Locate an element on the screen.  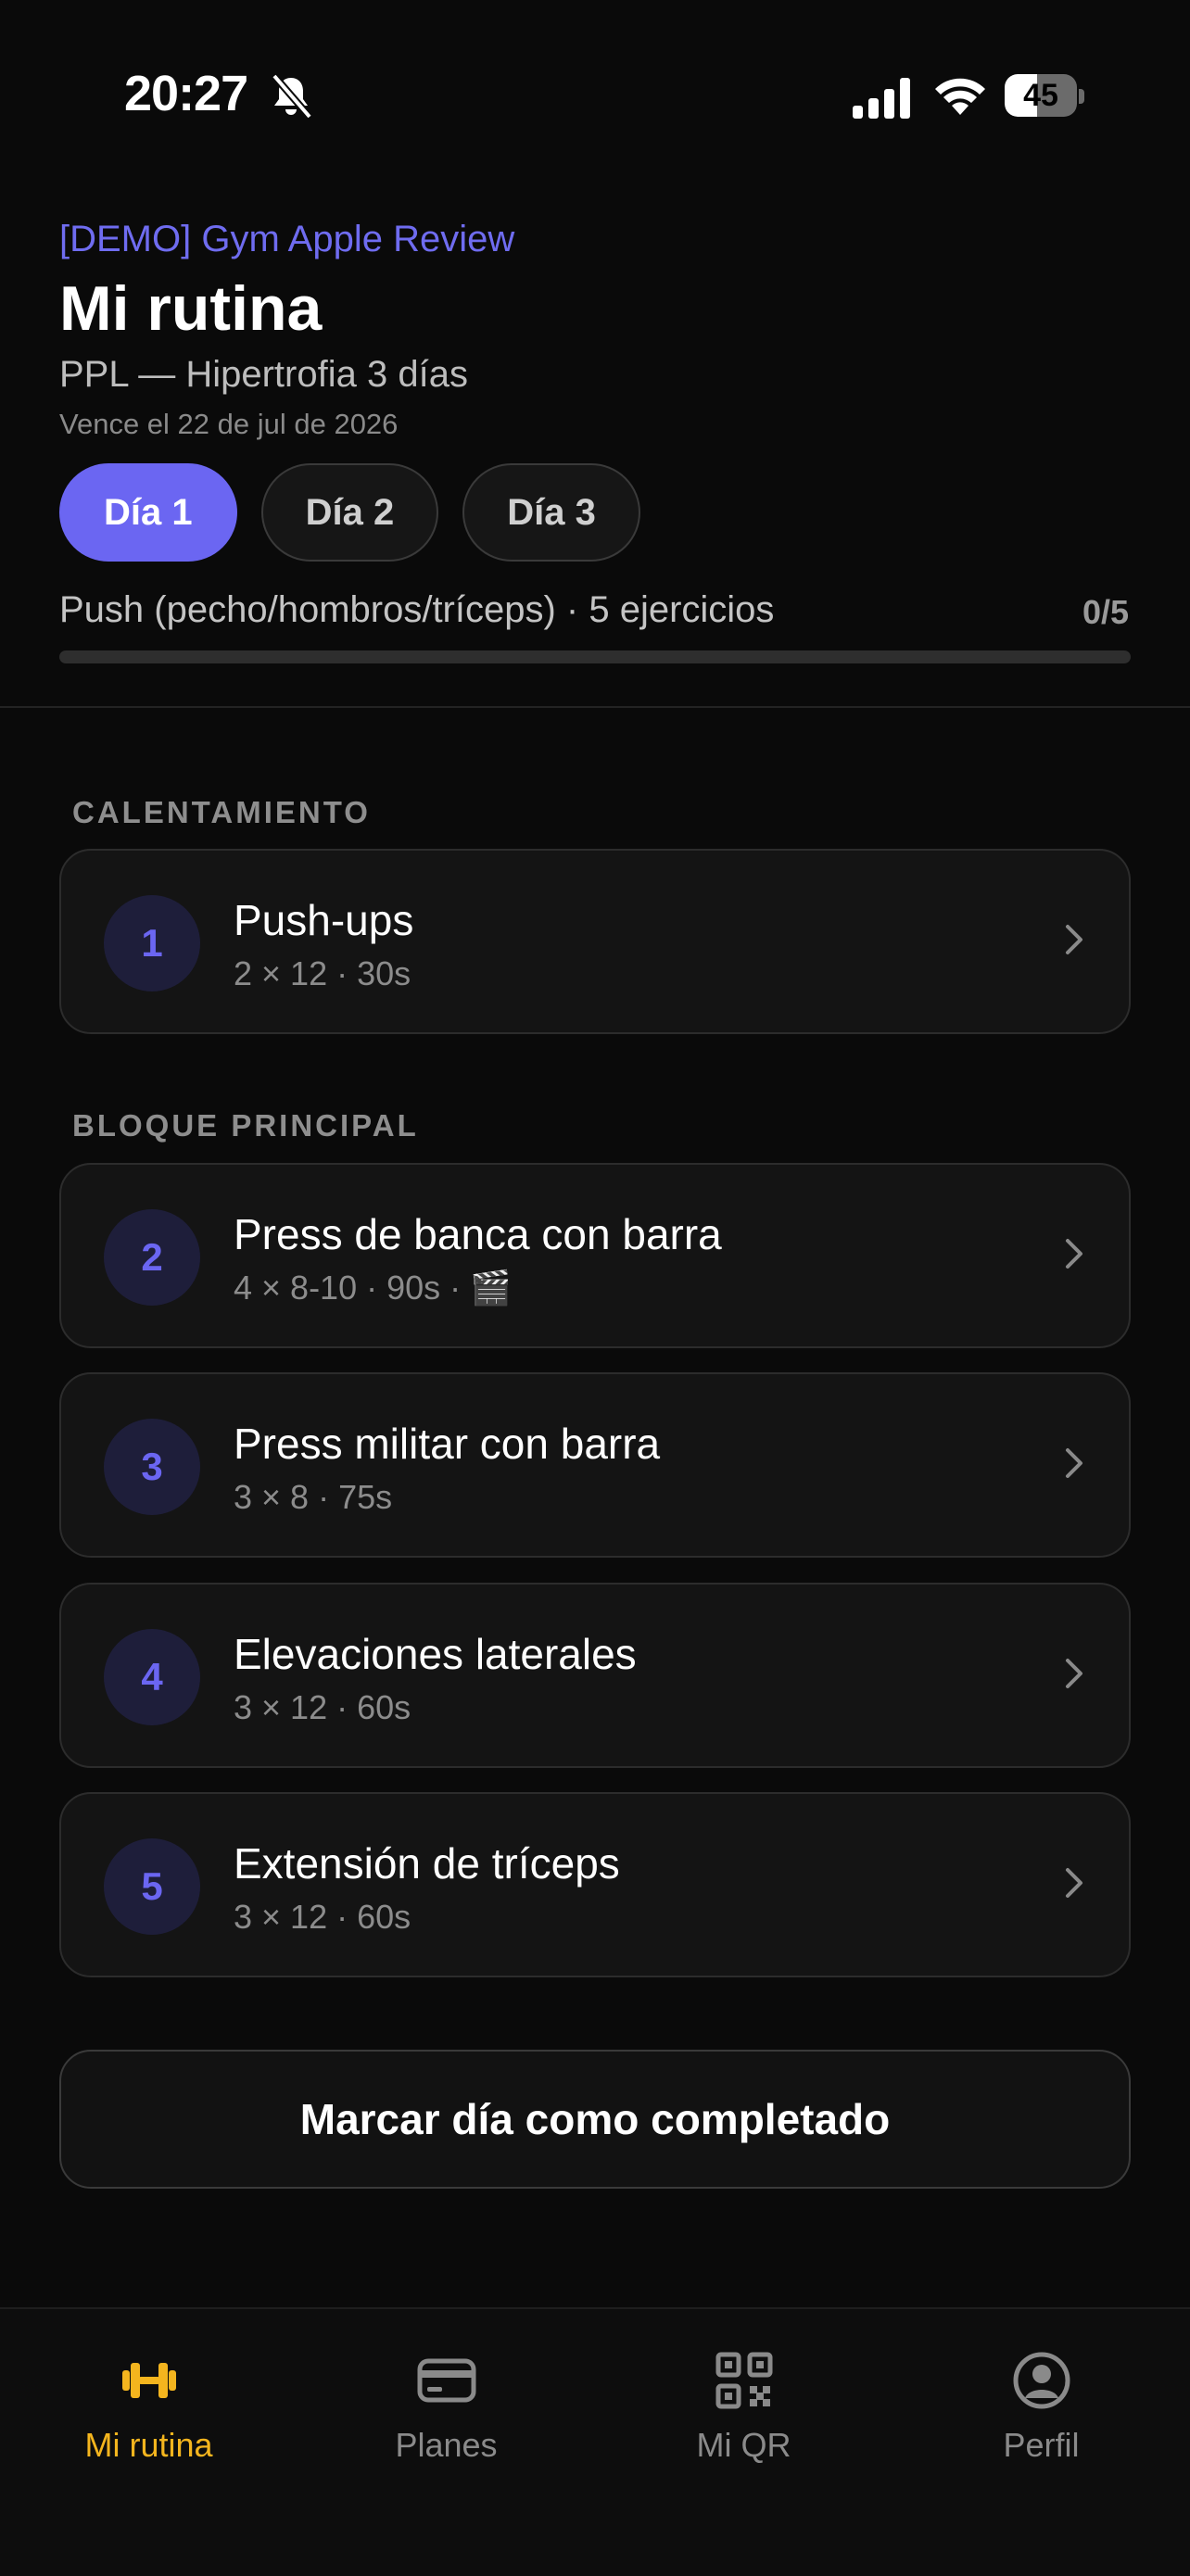
exercise-number: 1 is located at coordinates (152, 943).